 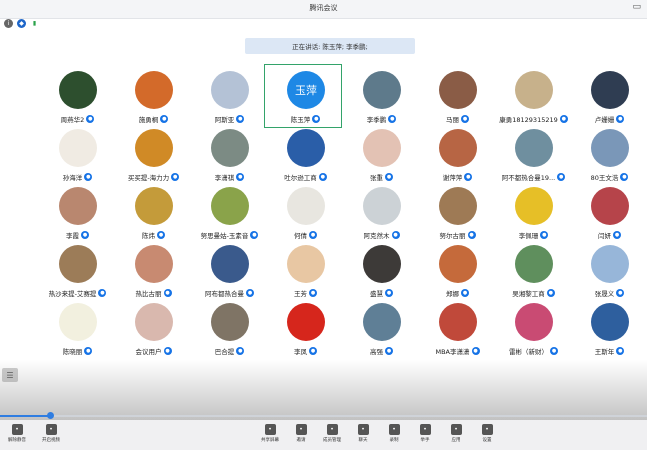 I want to click on apps-button: • 应用, so click(x=456, y=436).